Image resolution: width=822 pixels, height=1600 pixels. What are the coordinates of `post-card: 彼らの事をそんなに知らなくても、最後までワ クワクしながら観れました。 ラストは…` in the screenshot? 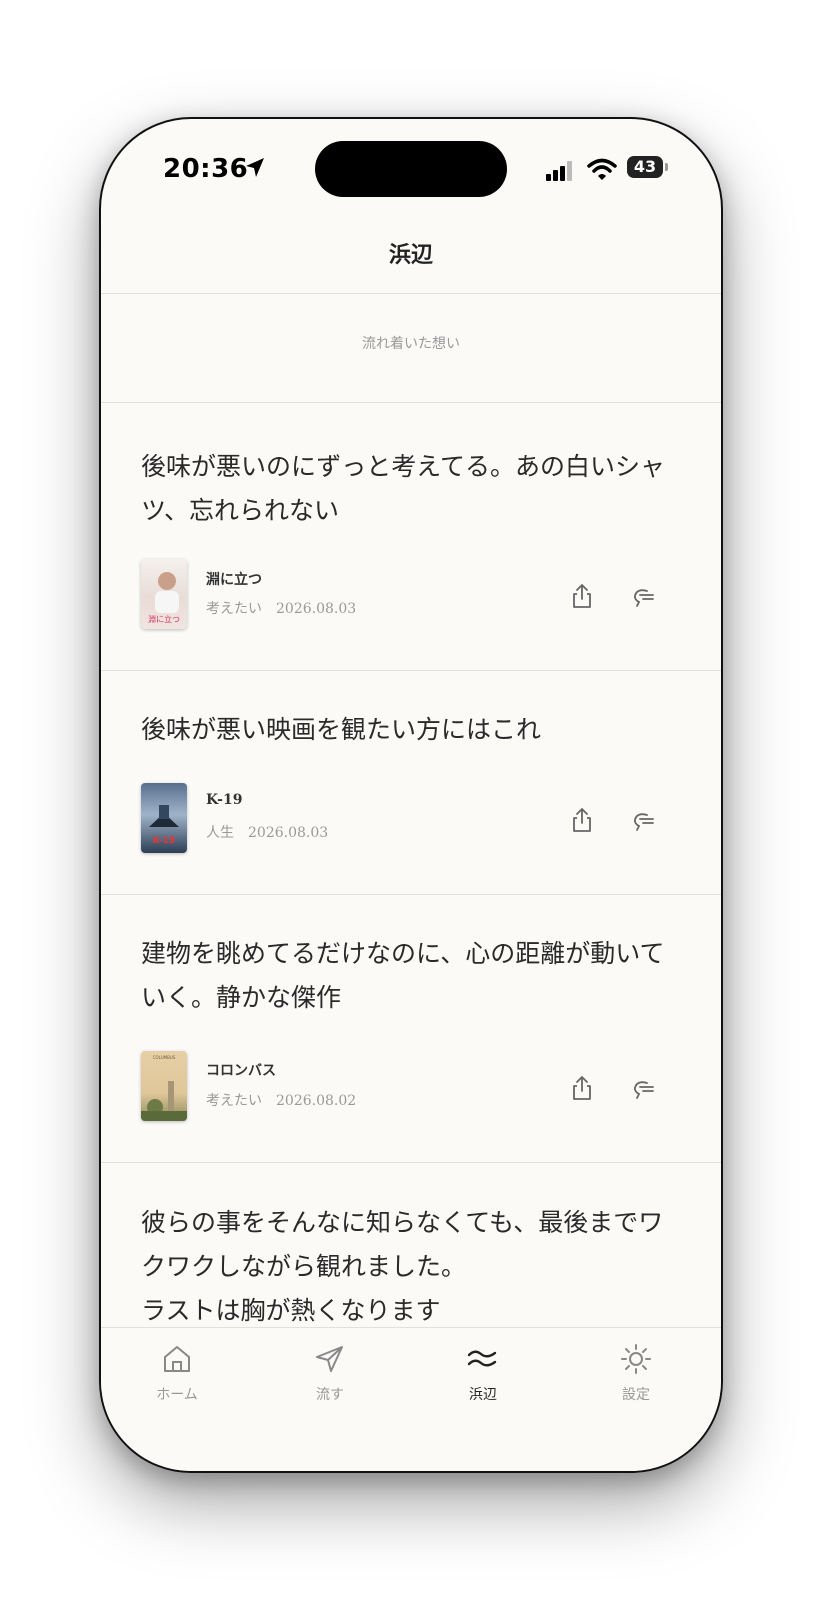 It's located at (411, 1245).